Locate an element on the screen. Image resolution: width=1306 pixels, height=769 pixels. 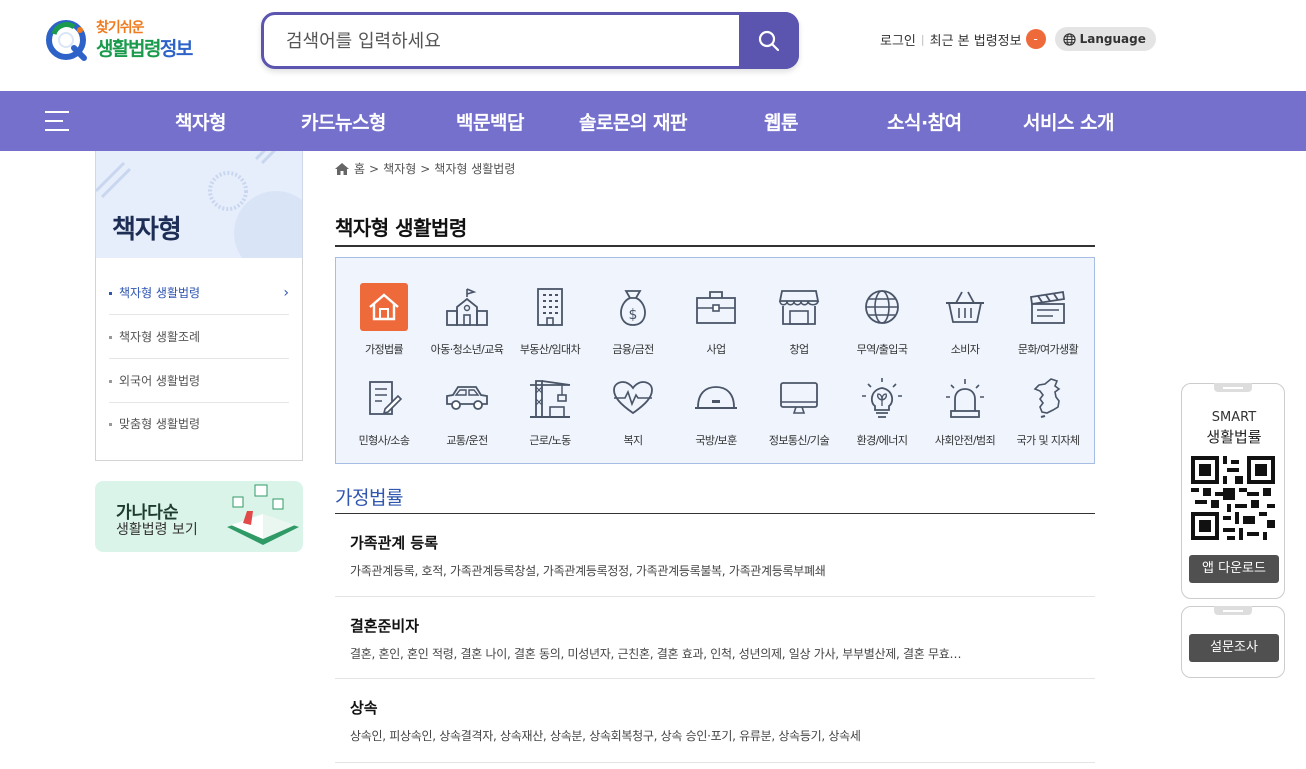
nav-about: 서비스 소개 is located at coordinates (1069, 121).